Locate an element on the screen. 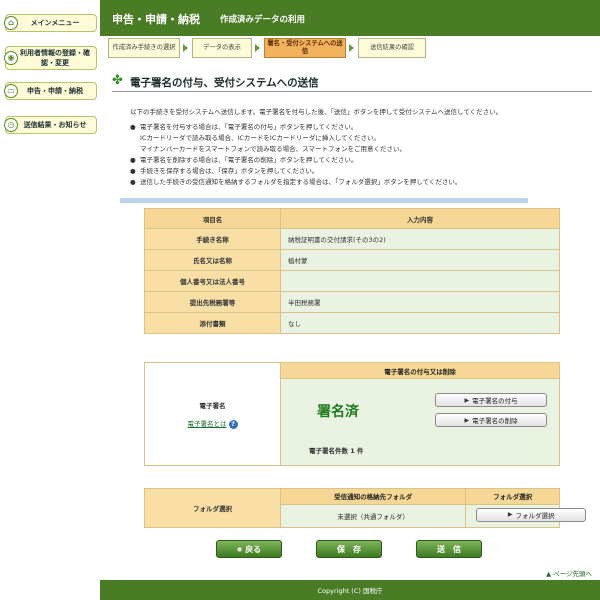 This screenshot has height=600, width=600. table-value: 半田税務署 is located at coordinates (420, 302).